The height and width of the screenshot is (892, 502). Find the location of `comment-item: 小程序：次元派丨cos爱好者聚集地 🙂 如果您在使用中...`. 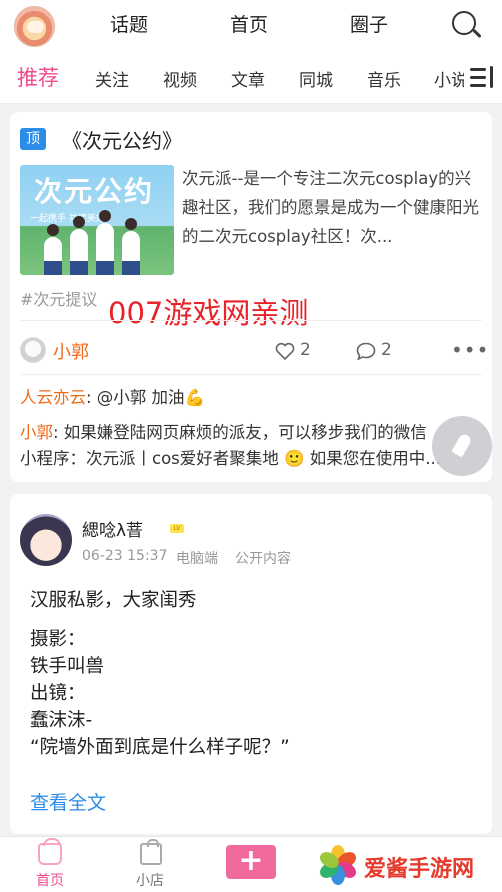

comment-item: 小程序：次元派丨cos爱好者聚集地 🙂 如果您在使用中... is located at coordinates (230, 457).